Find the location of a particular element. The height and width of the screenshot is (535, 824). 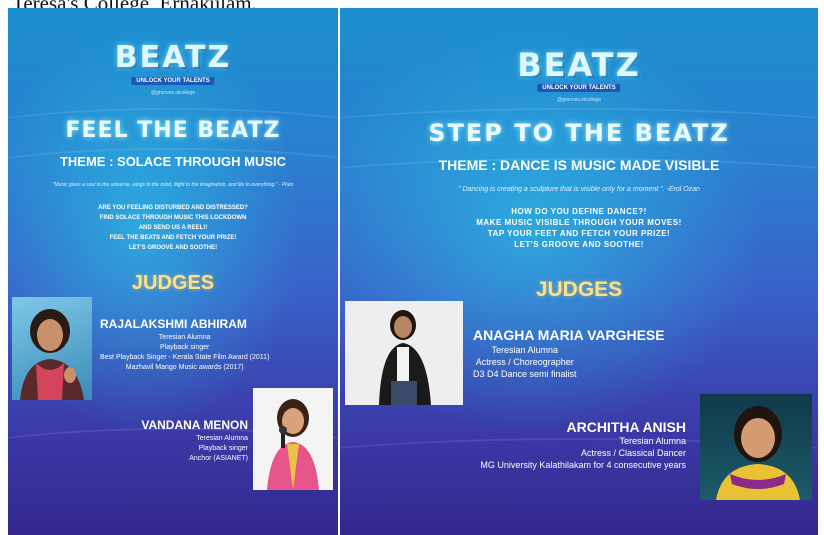

judge-name: VANDANA MENON is located at coordinates (194, 425).